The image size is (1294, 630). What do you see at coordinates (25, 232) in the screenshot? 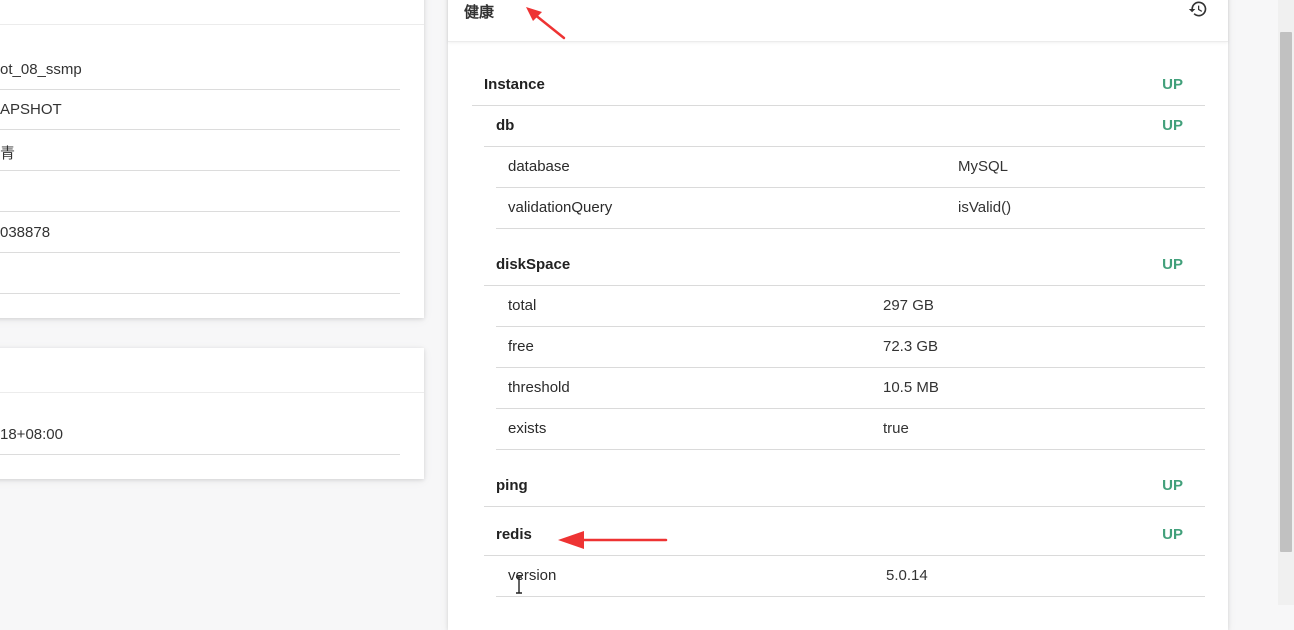
I see `info-value: 038878` at bounding box center [25, 232].